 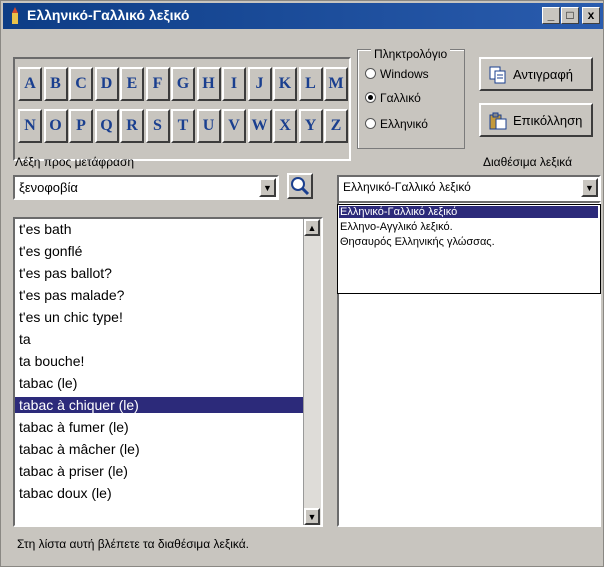 What do you see at coordinates (285, 84) in the screenshot?
I see `letter-key: K` at bounding box center [285, 84].